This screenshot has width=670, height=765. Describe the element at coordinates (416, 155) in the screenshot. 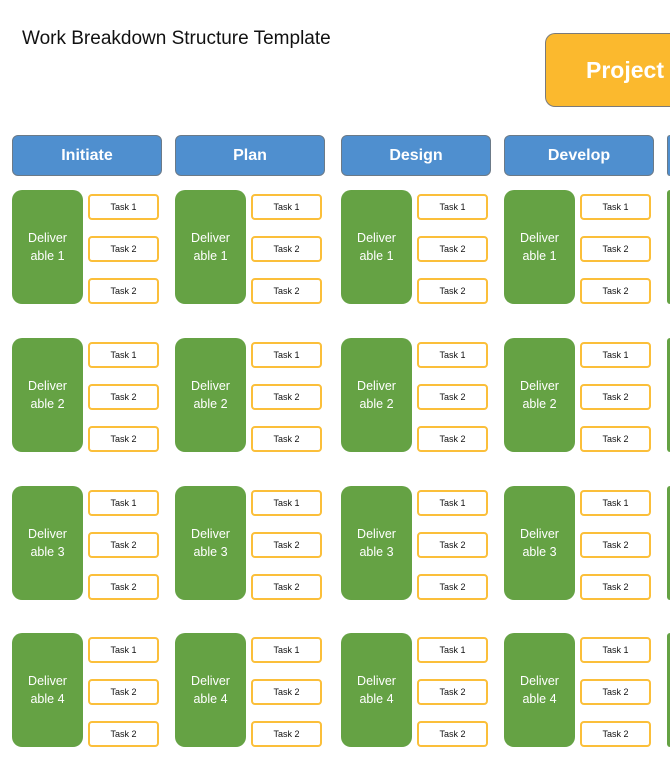

I see `phase-header: Design` at that location.